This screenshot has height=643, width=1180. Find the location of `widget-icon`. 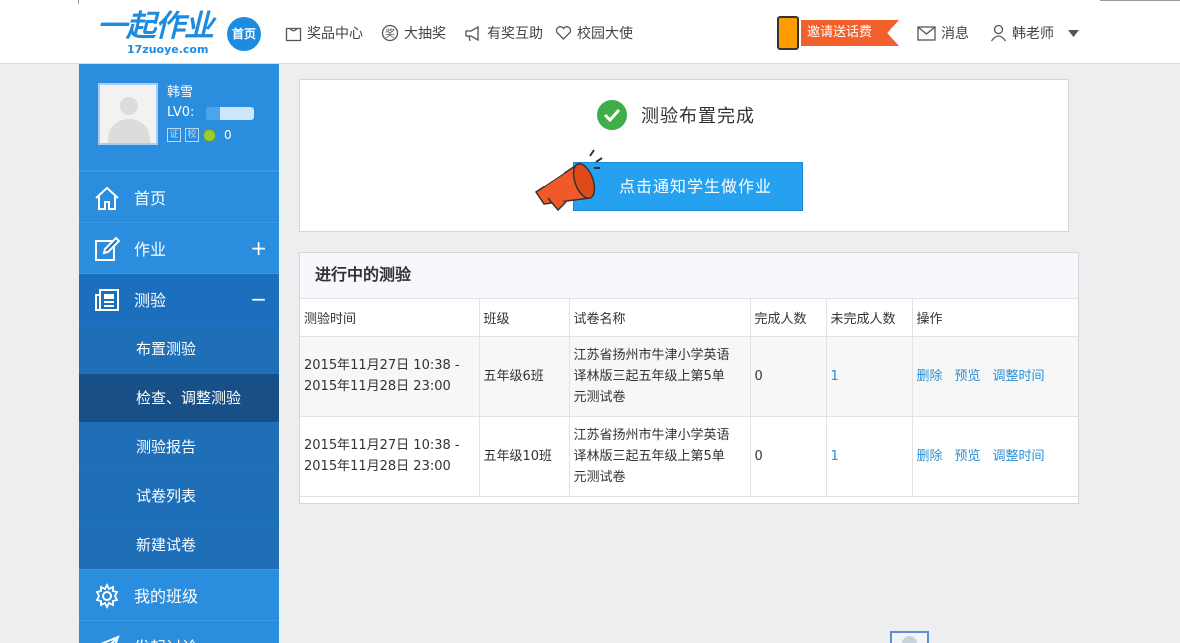

widget-icon is located at coordinates (909, 639).